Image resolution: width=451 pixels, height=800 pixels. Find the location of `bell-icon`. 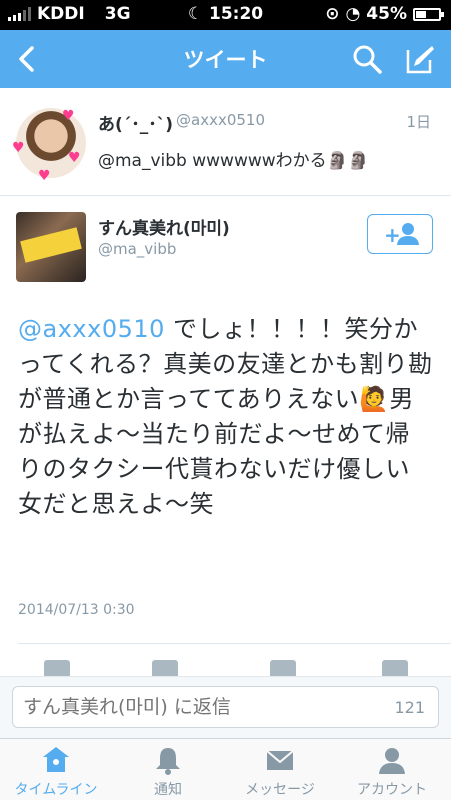

bell-icon is located at coordinates (168, 761).